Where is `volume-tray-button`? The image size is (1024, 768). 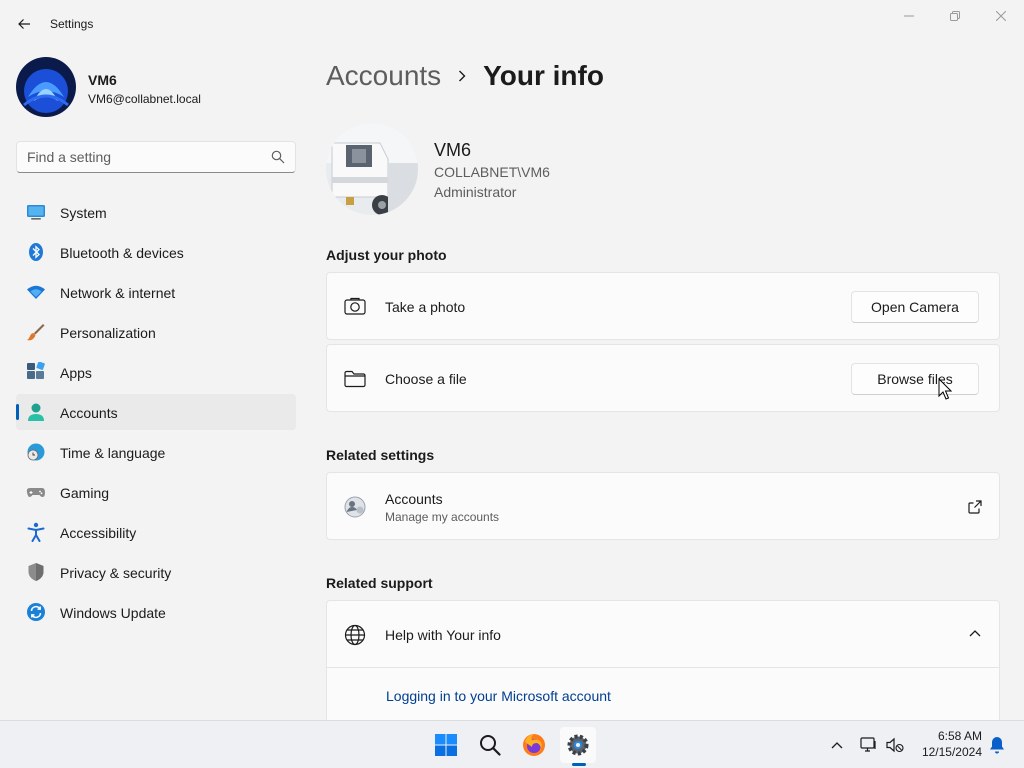 volume-tray-button is located at coordinates (895, 745).